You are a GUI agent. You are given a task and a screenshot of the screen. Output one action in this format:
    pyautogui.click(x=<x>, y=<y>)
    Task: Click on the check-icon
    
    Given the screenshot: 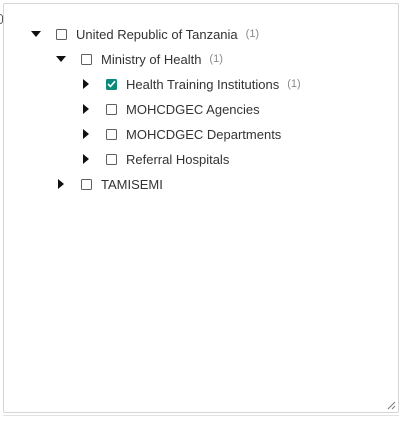 What is the action you would take?
    pyautogui.click(x=111, y=84)
    